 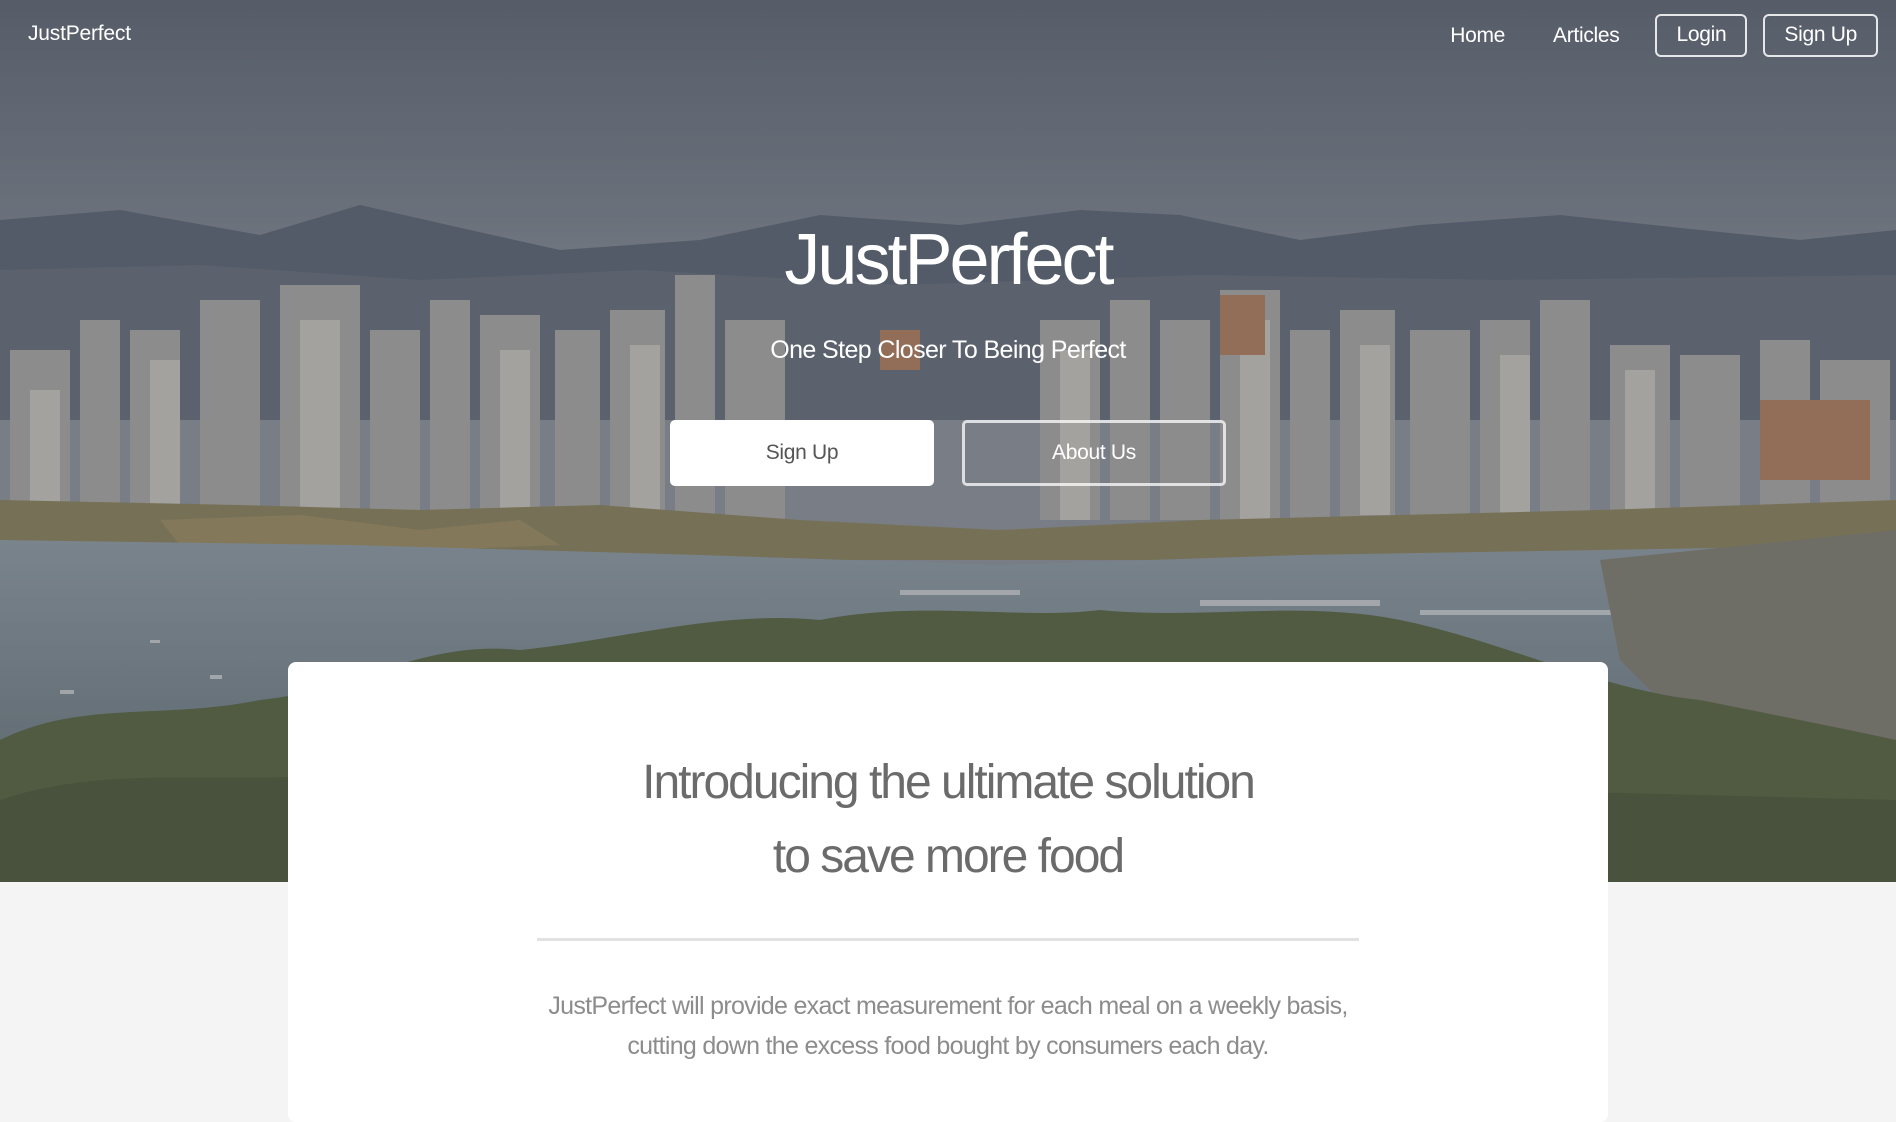 I want to click on nav-home-link: Home, so click(x=1477, y=36).